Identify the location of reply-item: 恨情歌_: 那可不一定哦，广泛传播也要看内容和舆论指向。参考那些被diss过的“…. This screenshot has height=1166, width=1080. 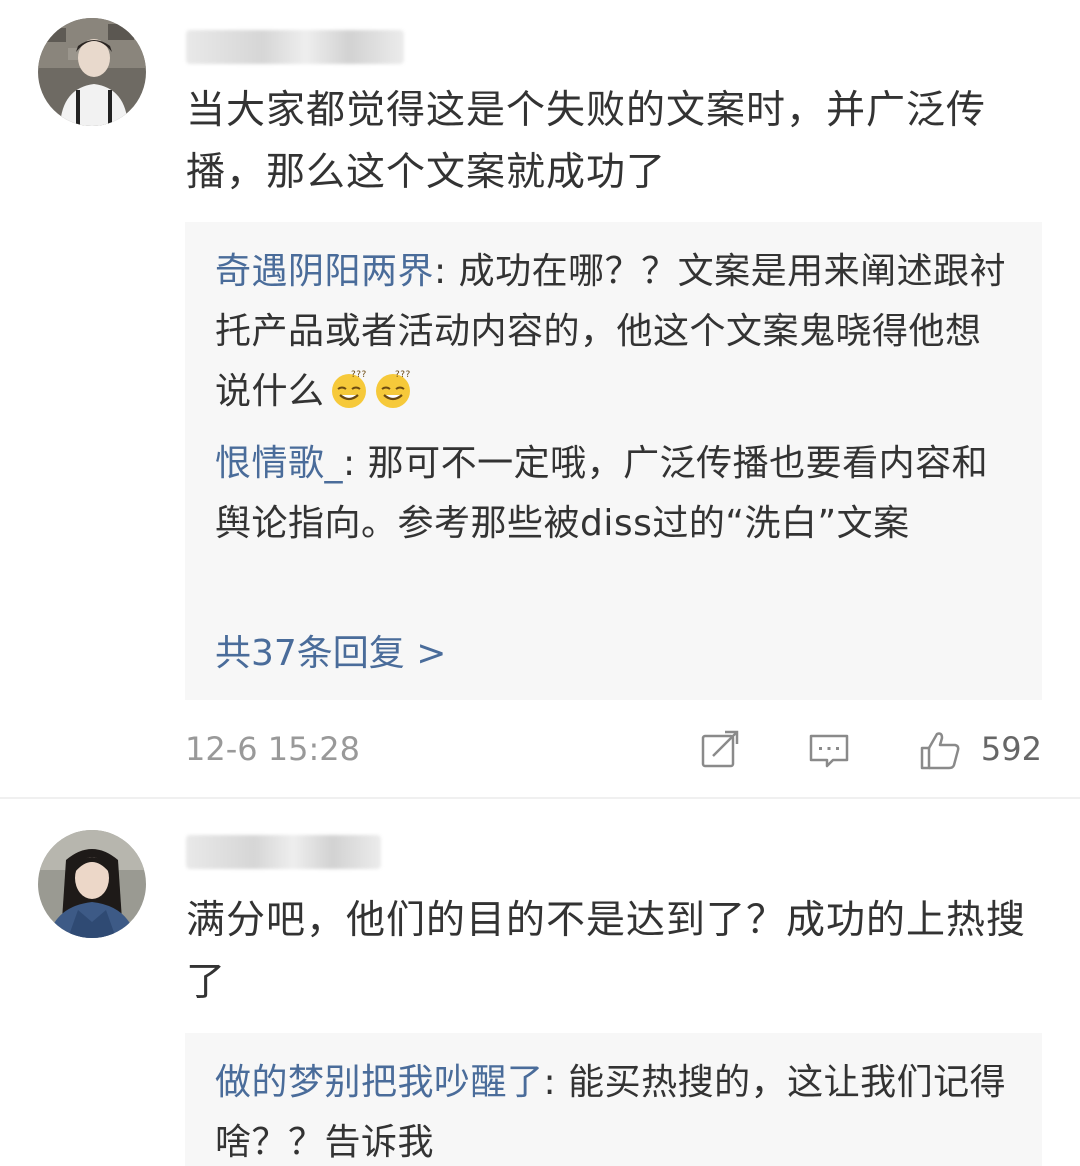
(613, 524).